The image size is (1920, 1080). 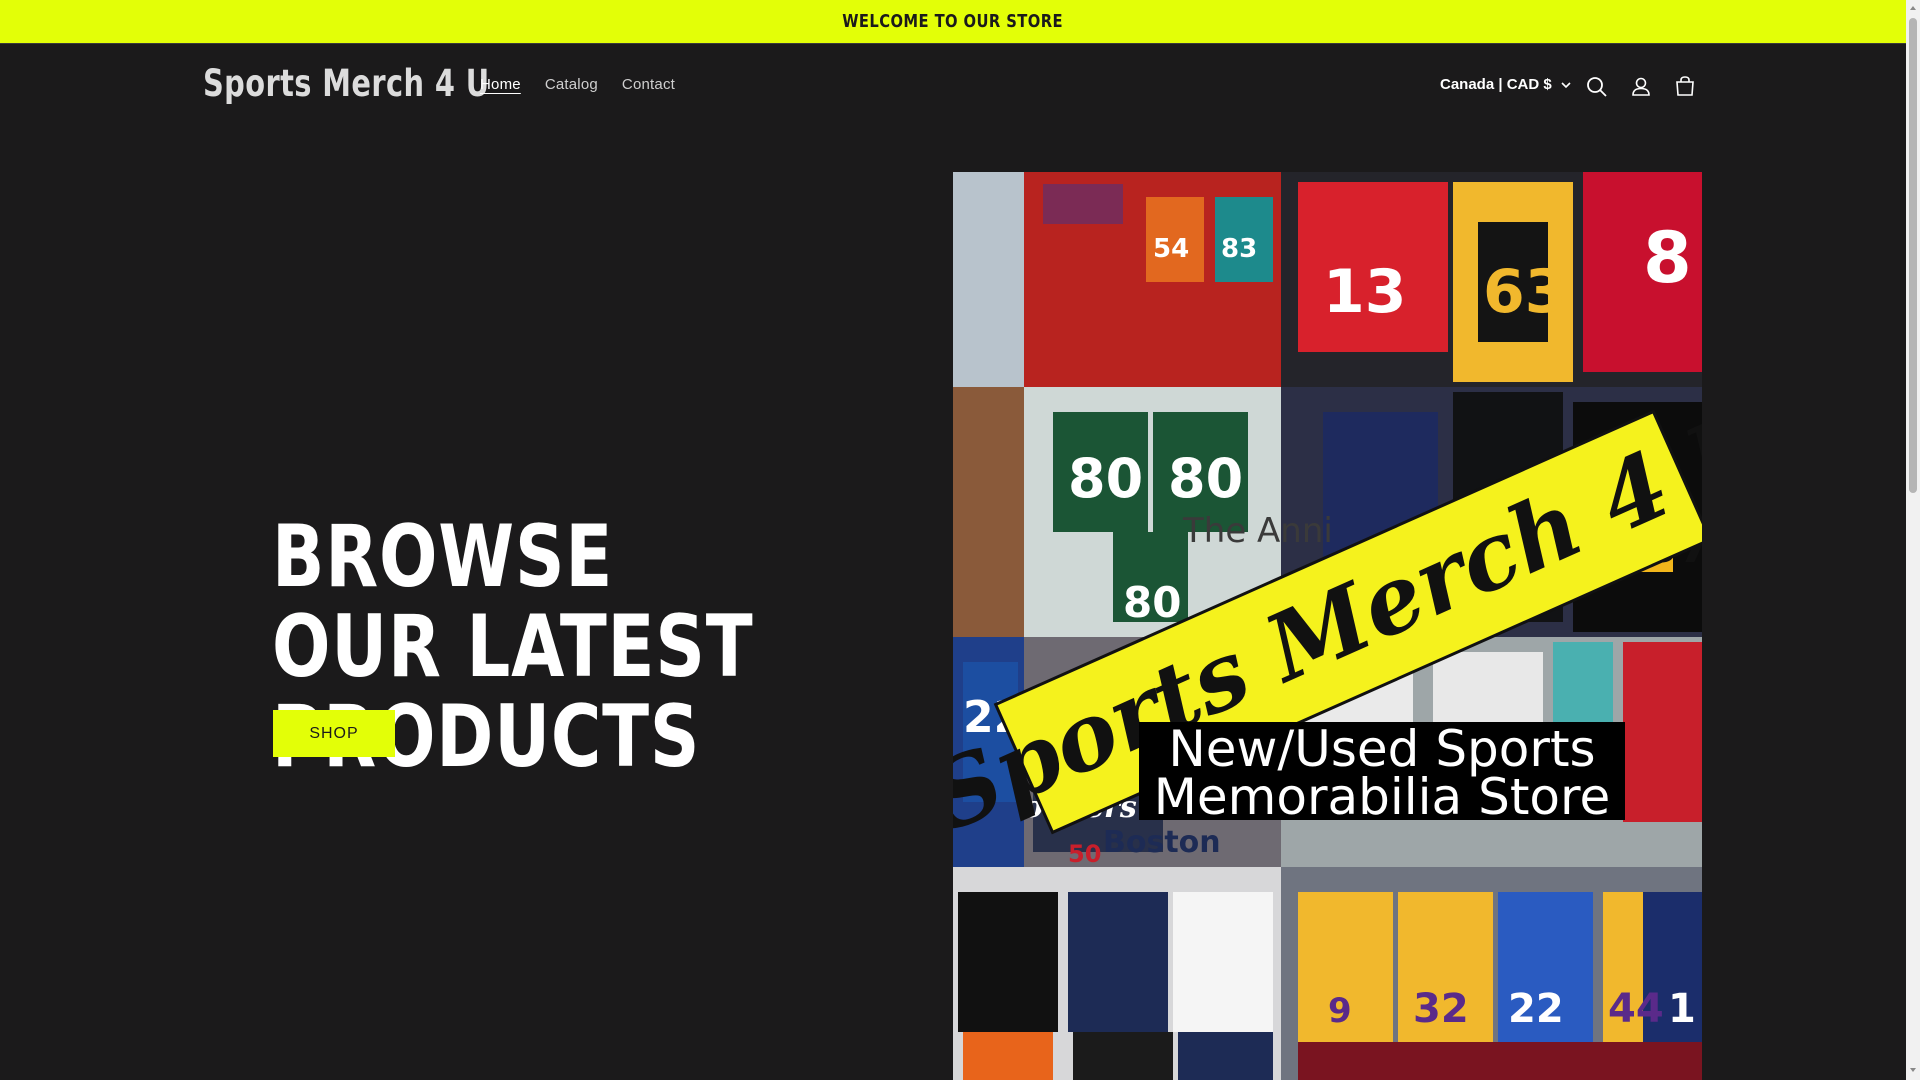 I want to click on scrollbar, so click(x=1913, y=540).